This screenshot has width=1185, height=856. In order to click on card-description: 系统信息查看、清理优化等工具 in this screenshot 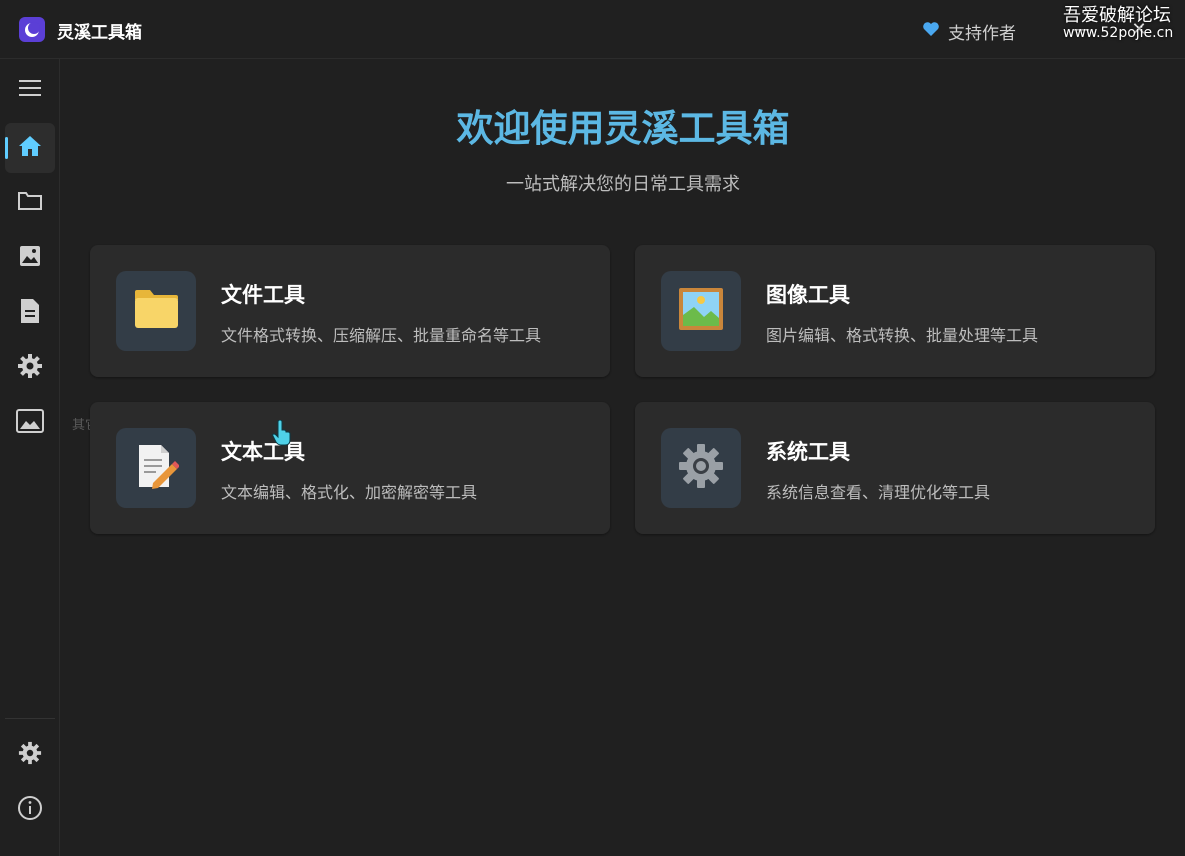, I will do `click(878, 492)`.